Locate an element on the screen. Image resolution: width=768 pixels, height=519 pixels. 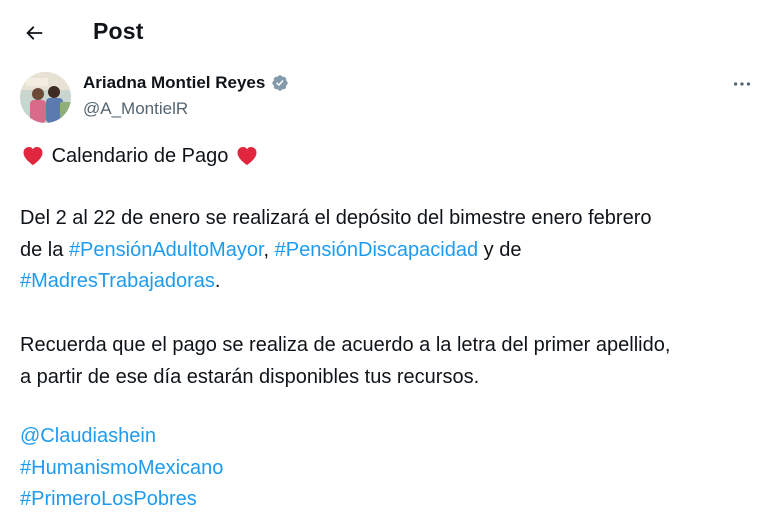
verified-badge-icon is located at coordinates (280, 83).